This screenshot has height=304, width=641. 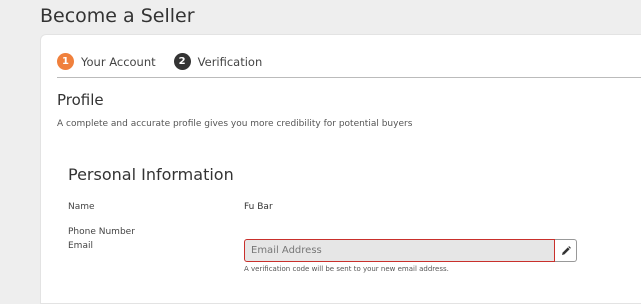 I want to click on email-field-group, so click(x=410, y=250).